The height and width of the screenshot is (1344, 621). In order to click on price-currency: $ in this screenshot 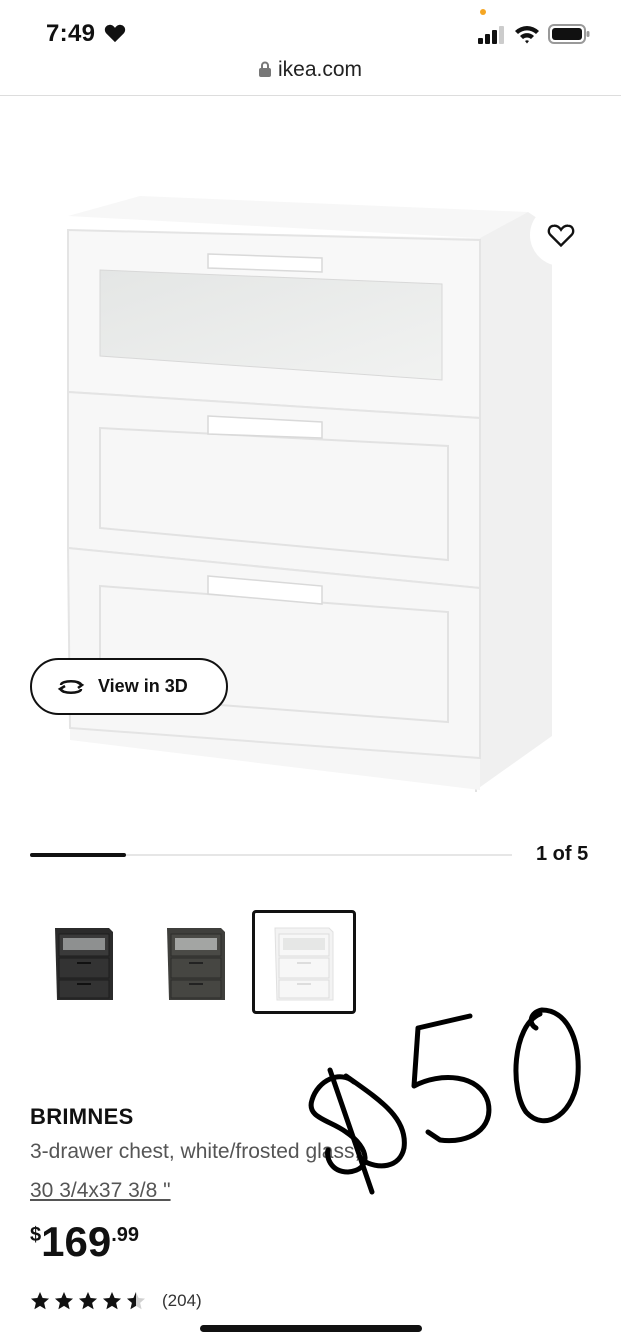, I will do `click(36, 1235)`.